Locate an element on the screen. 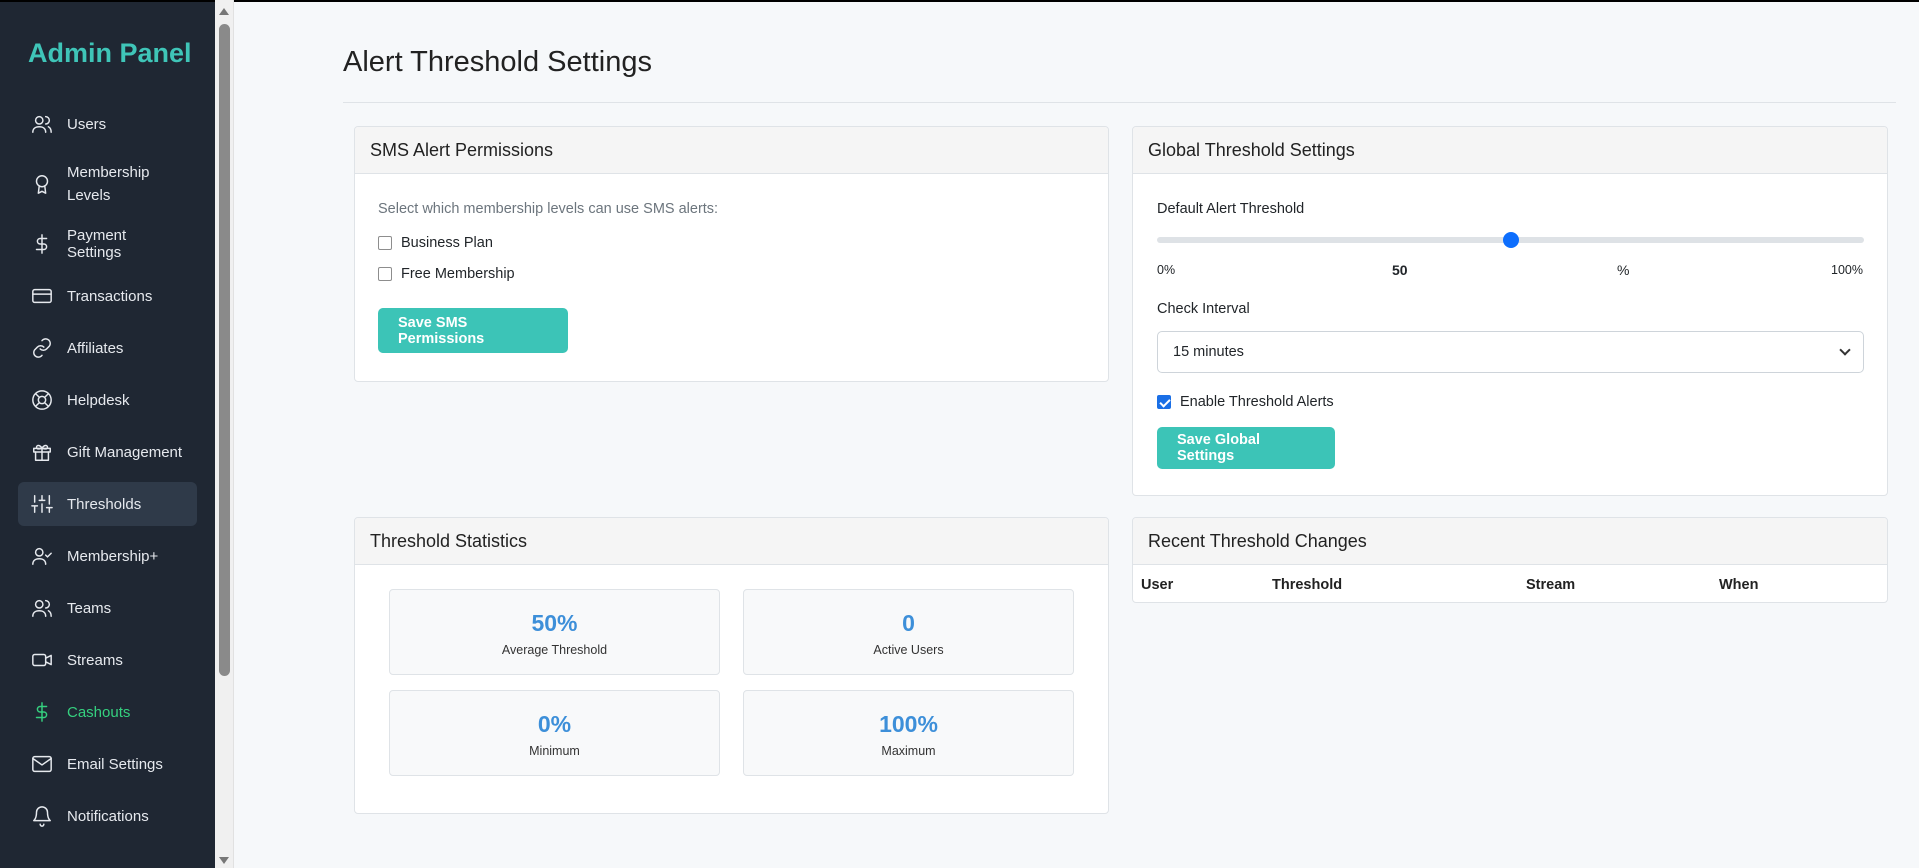 Image resolution: width=1919 pixels, height=868 pixels. sidebar-item-label: Users is located at coordinates (87, 124).